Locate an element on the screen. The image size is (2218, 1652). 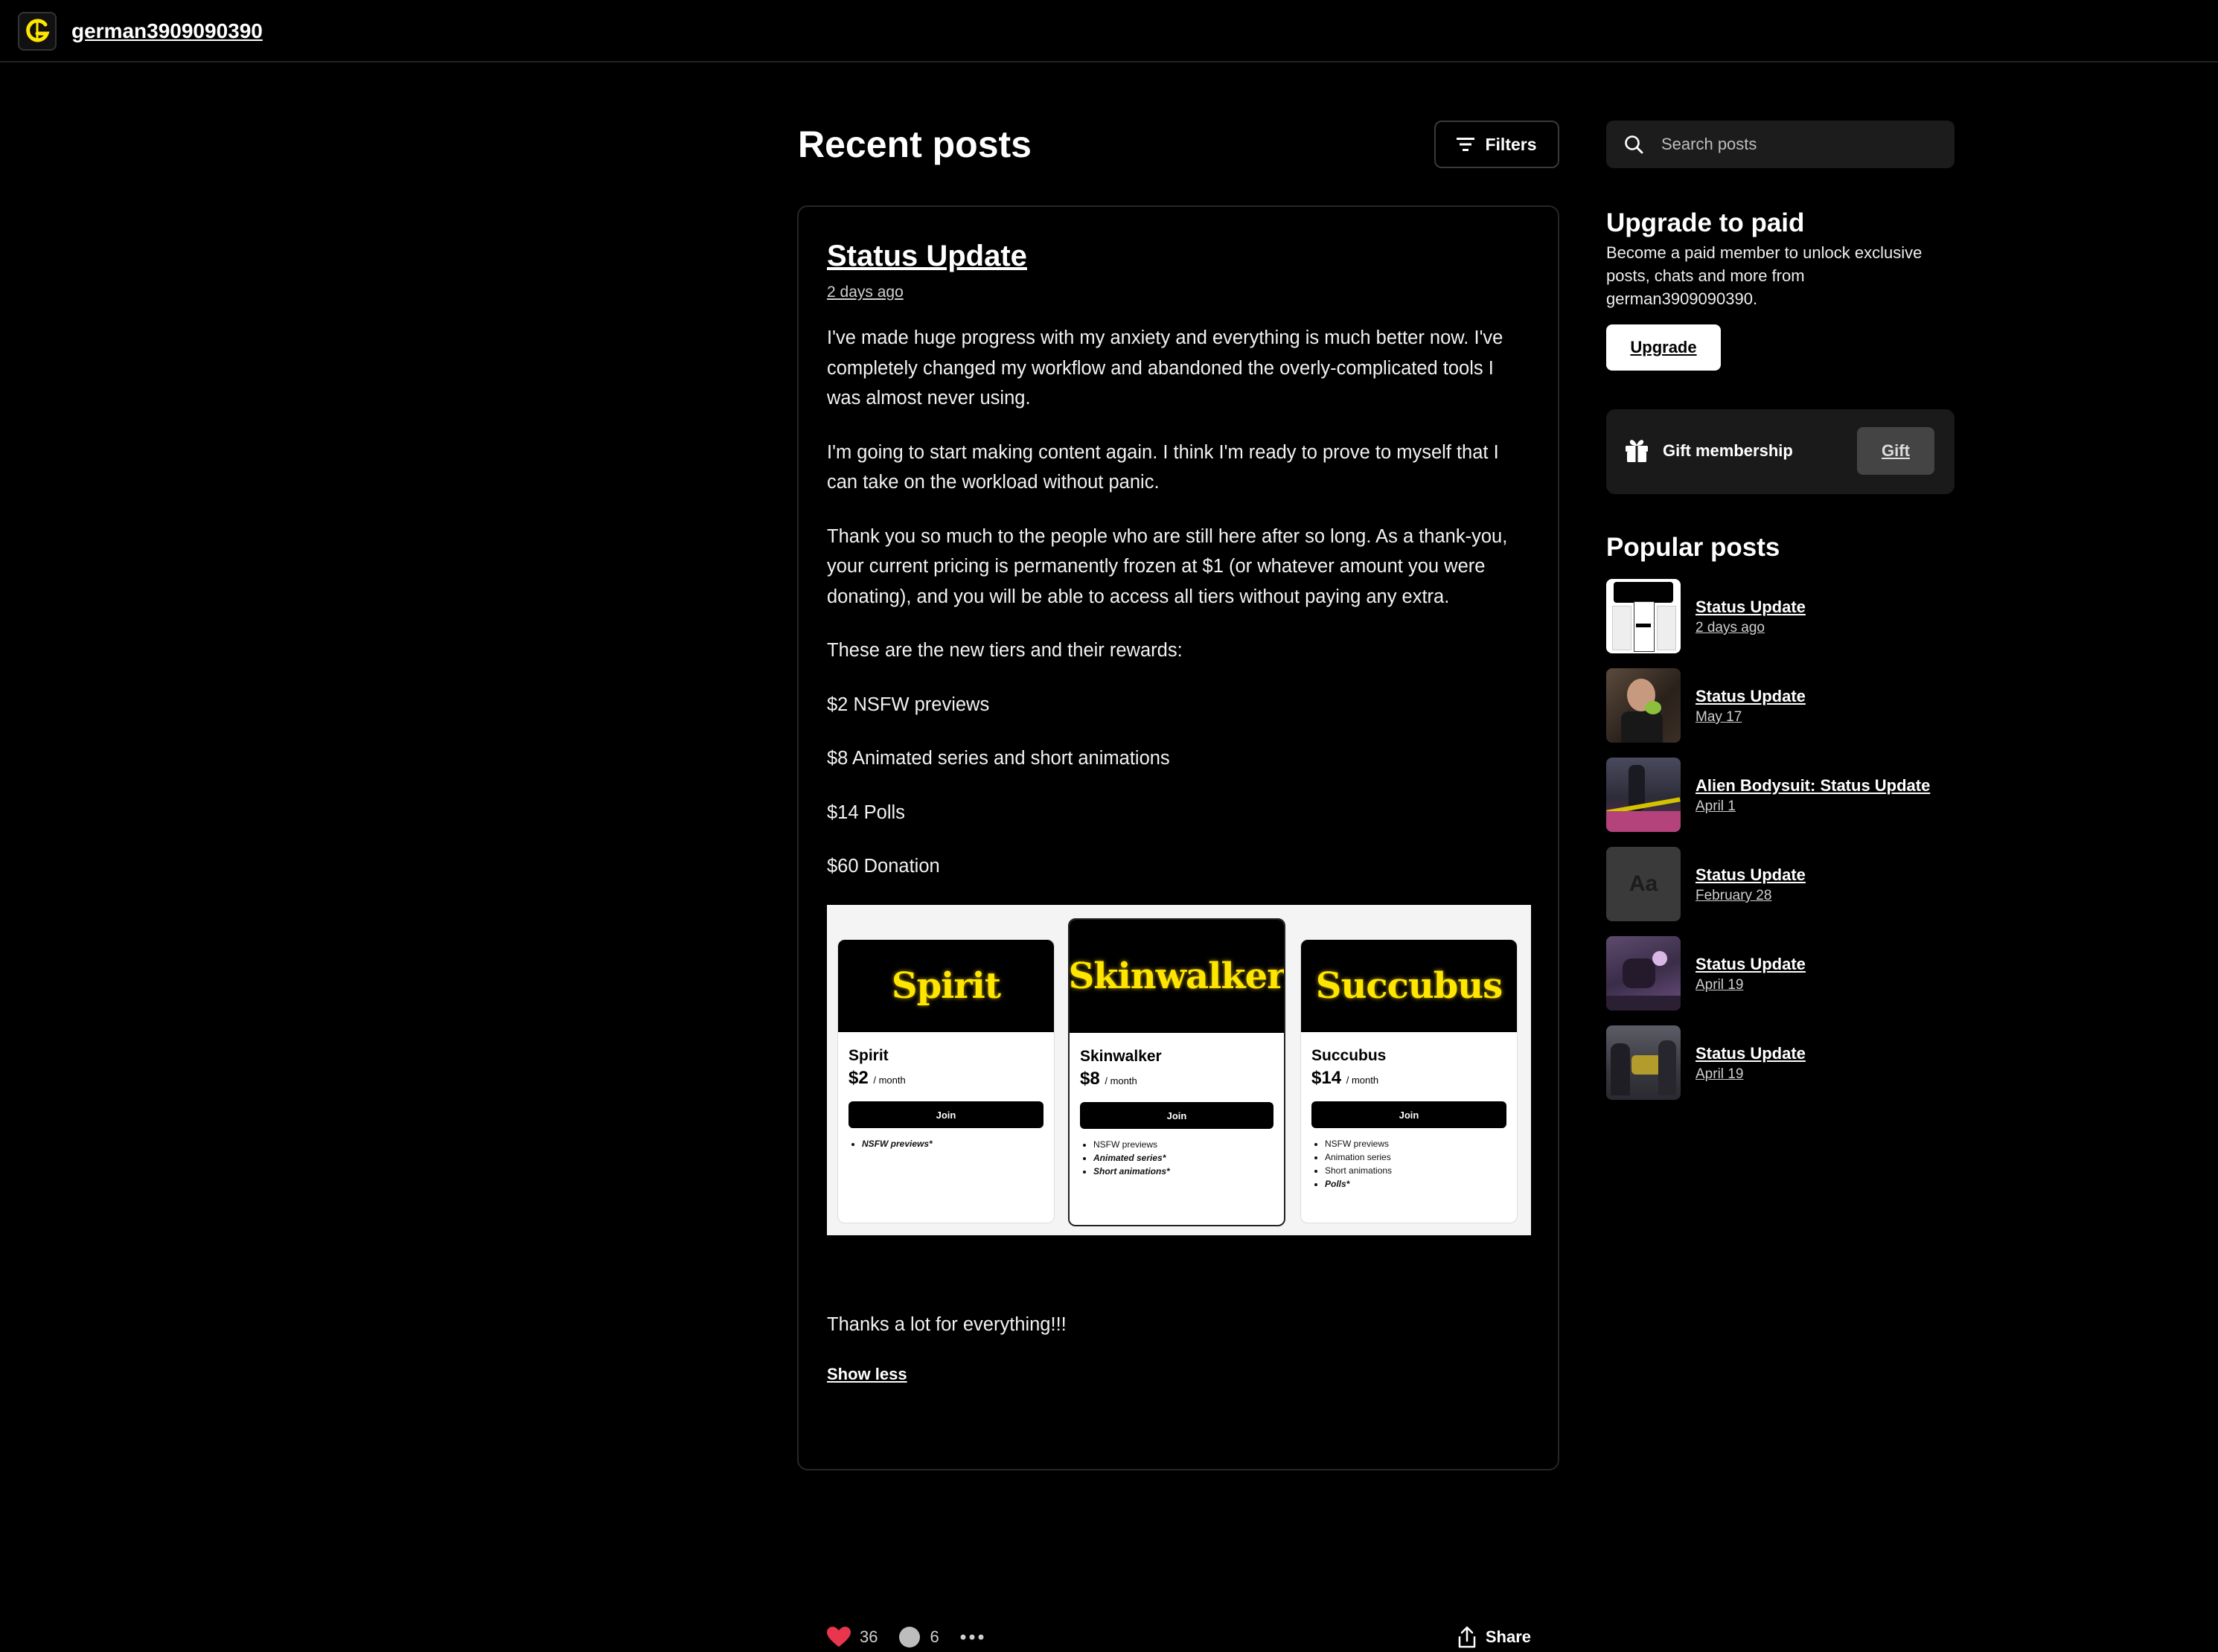
post-date-link: 2 days ago is located at coordinates (865, 292).